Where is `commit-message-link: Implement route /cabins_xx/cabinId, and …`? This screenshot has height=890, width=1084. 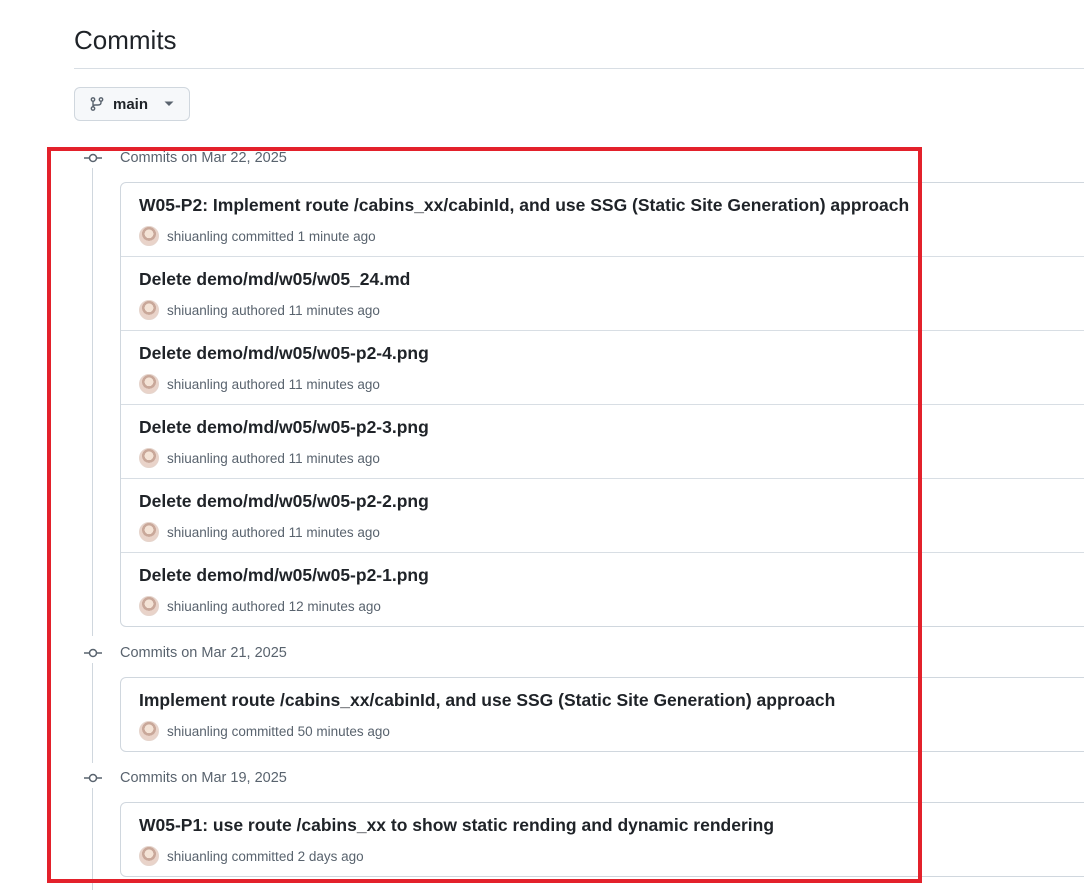
commit-message-link: Implement route /cabins_xx/cabinId, and … is located at coordinates (487, 700).